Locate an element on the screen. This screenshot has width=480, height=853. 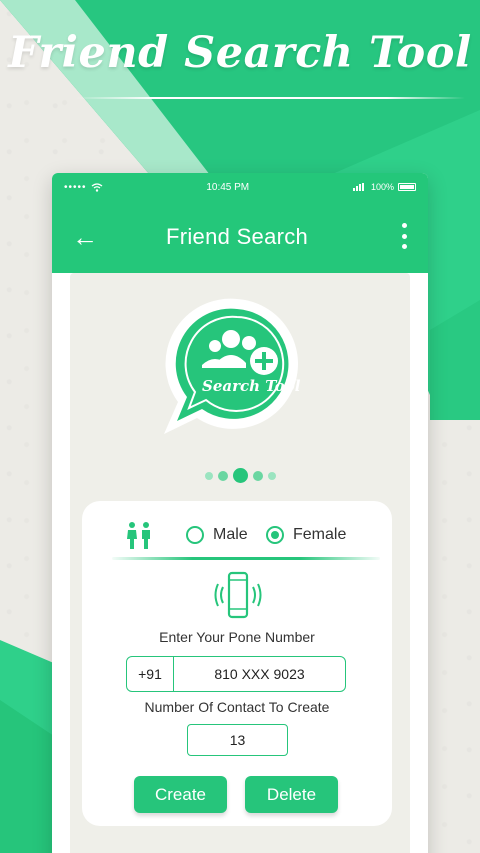
gender-row: Male Female is located at coordinates (237, 536).